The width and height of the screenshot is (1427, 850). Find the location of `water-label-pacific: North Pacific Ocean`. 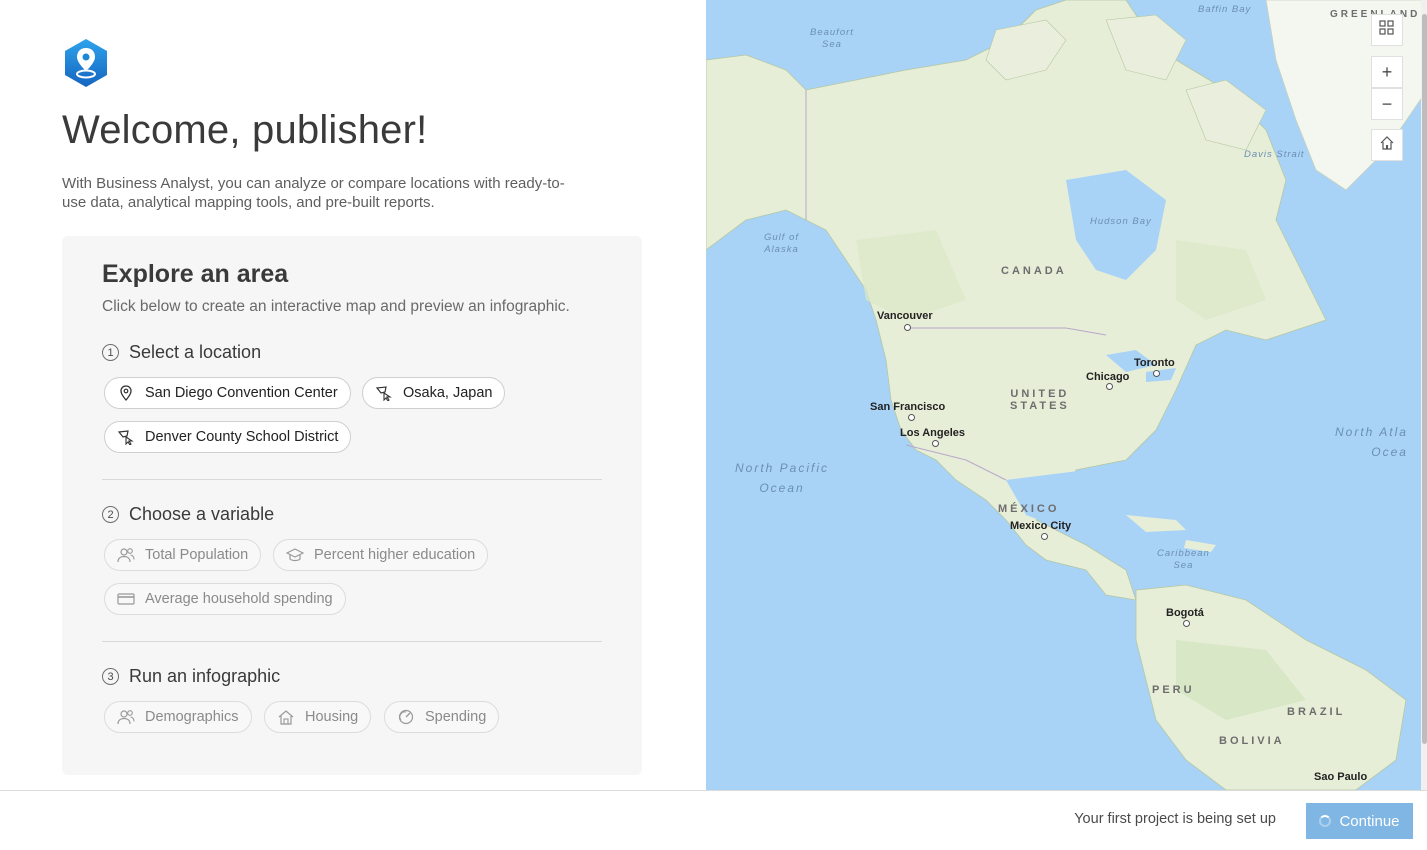

water-label-pacific: North Pacific Ocean is located at coordinates (782, 478).